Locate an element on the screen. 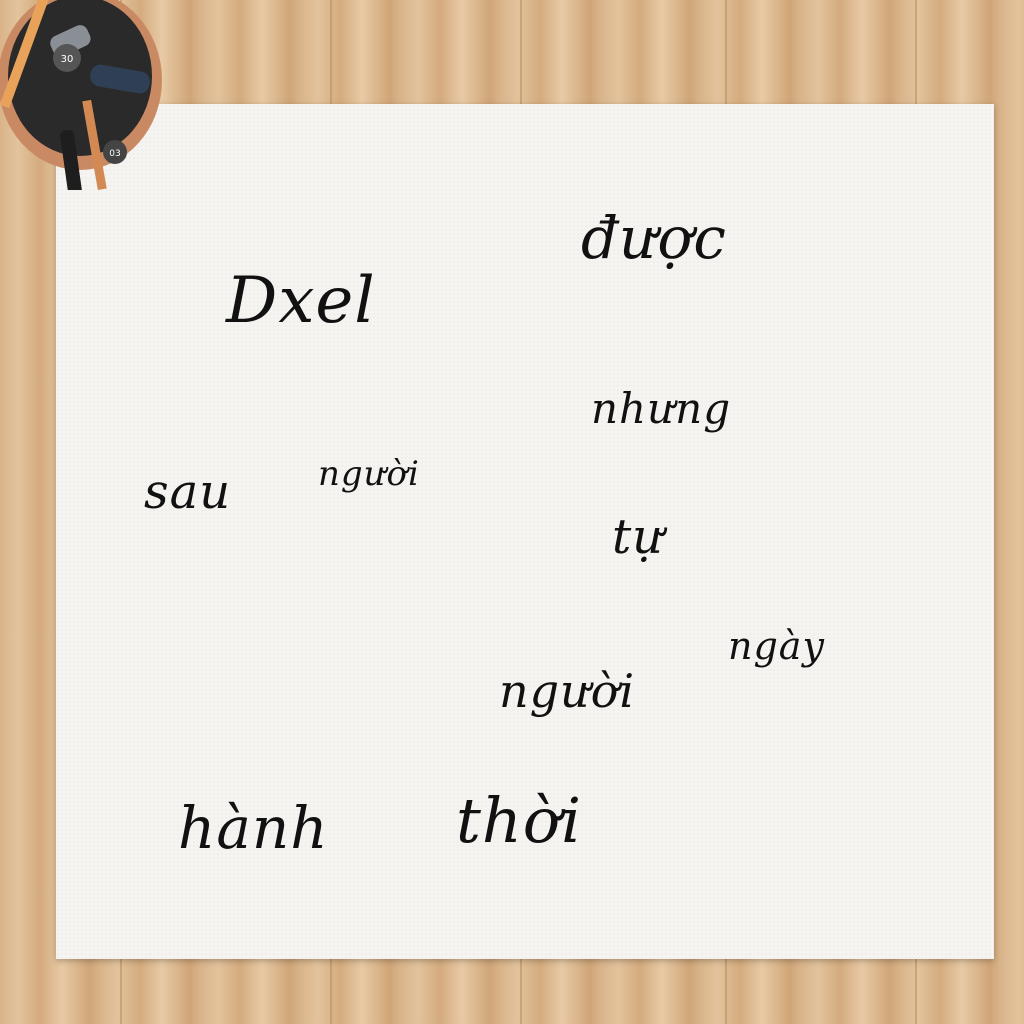  word-sau: sau is located at coordinates (188, 492).